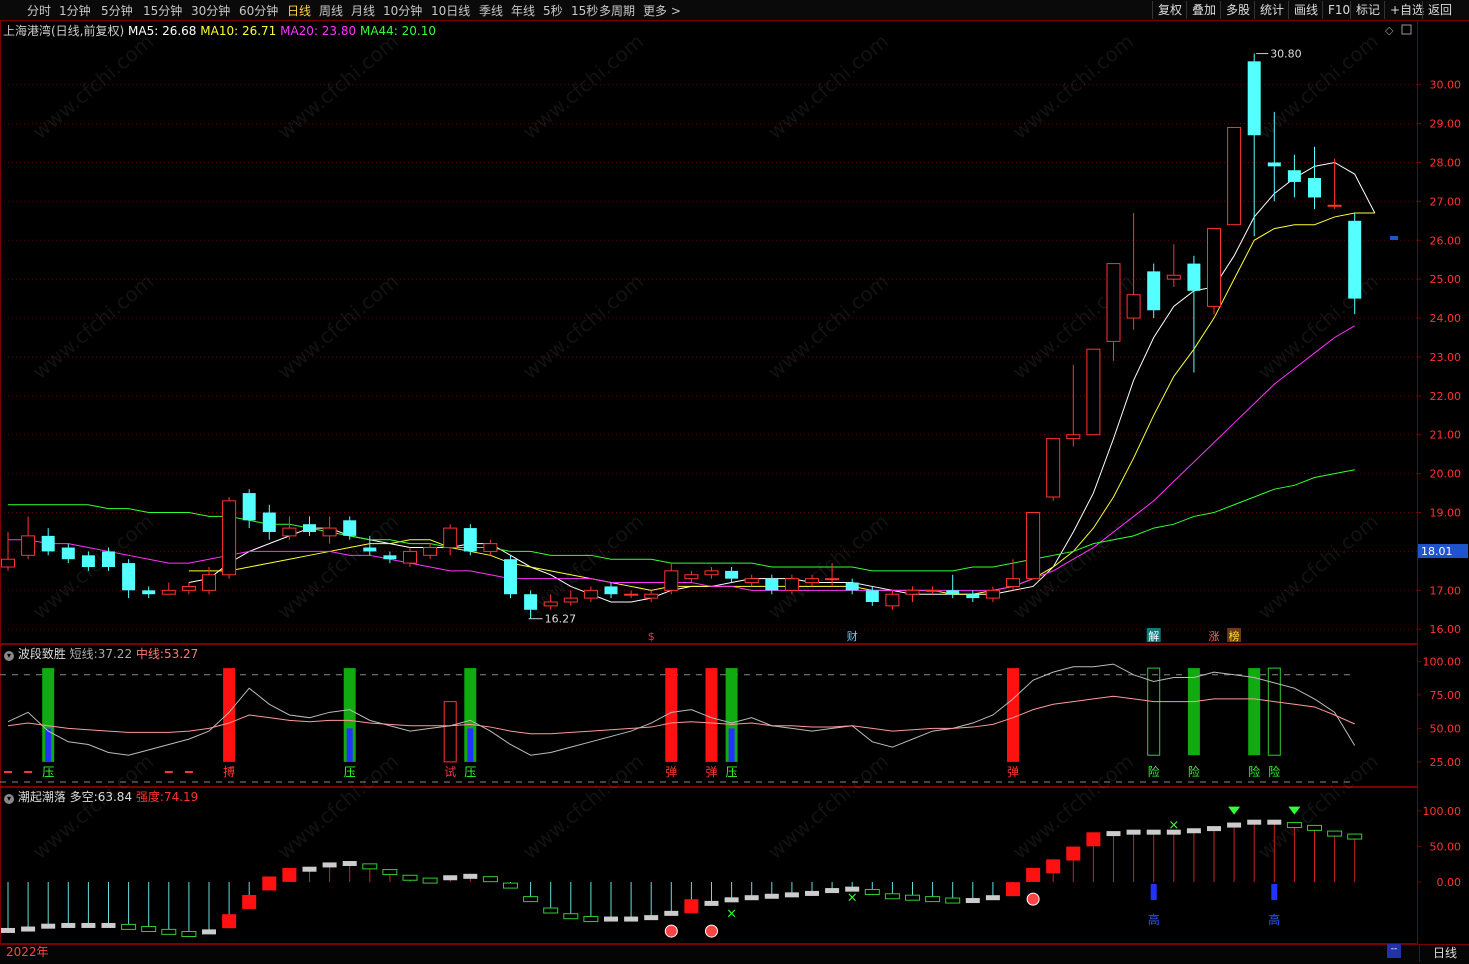 This screenshot has height=964, width=1469. Describe the element at coordinates (1446, 590) in the screenshot. I see `price-tick-label: 17.00` at that location.